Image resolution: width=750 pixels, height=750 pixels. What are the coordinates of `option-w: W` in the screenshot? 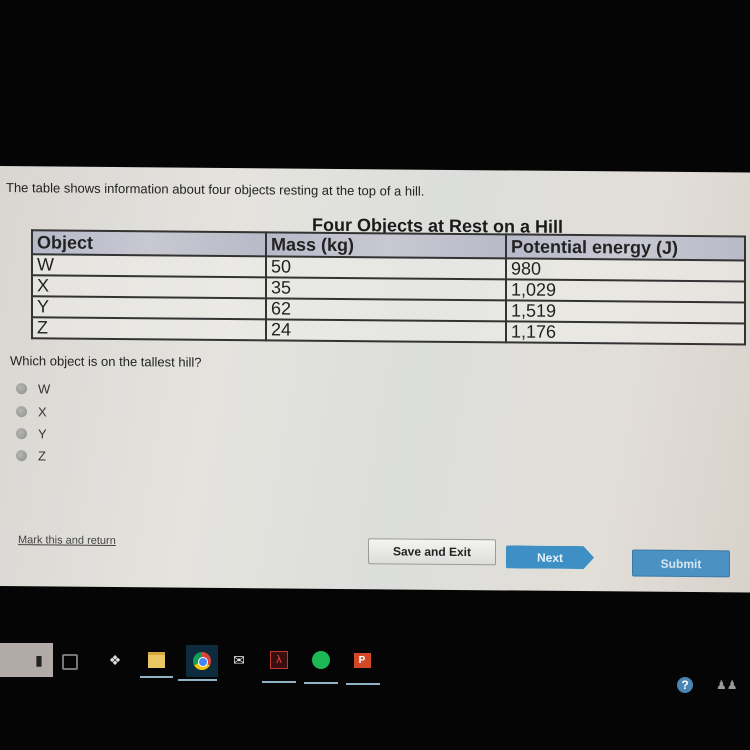 It's located at (33, 388).